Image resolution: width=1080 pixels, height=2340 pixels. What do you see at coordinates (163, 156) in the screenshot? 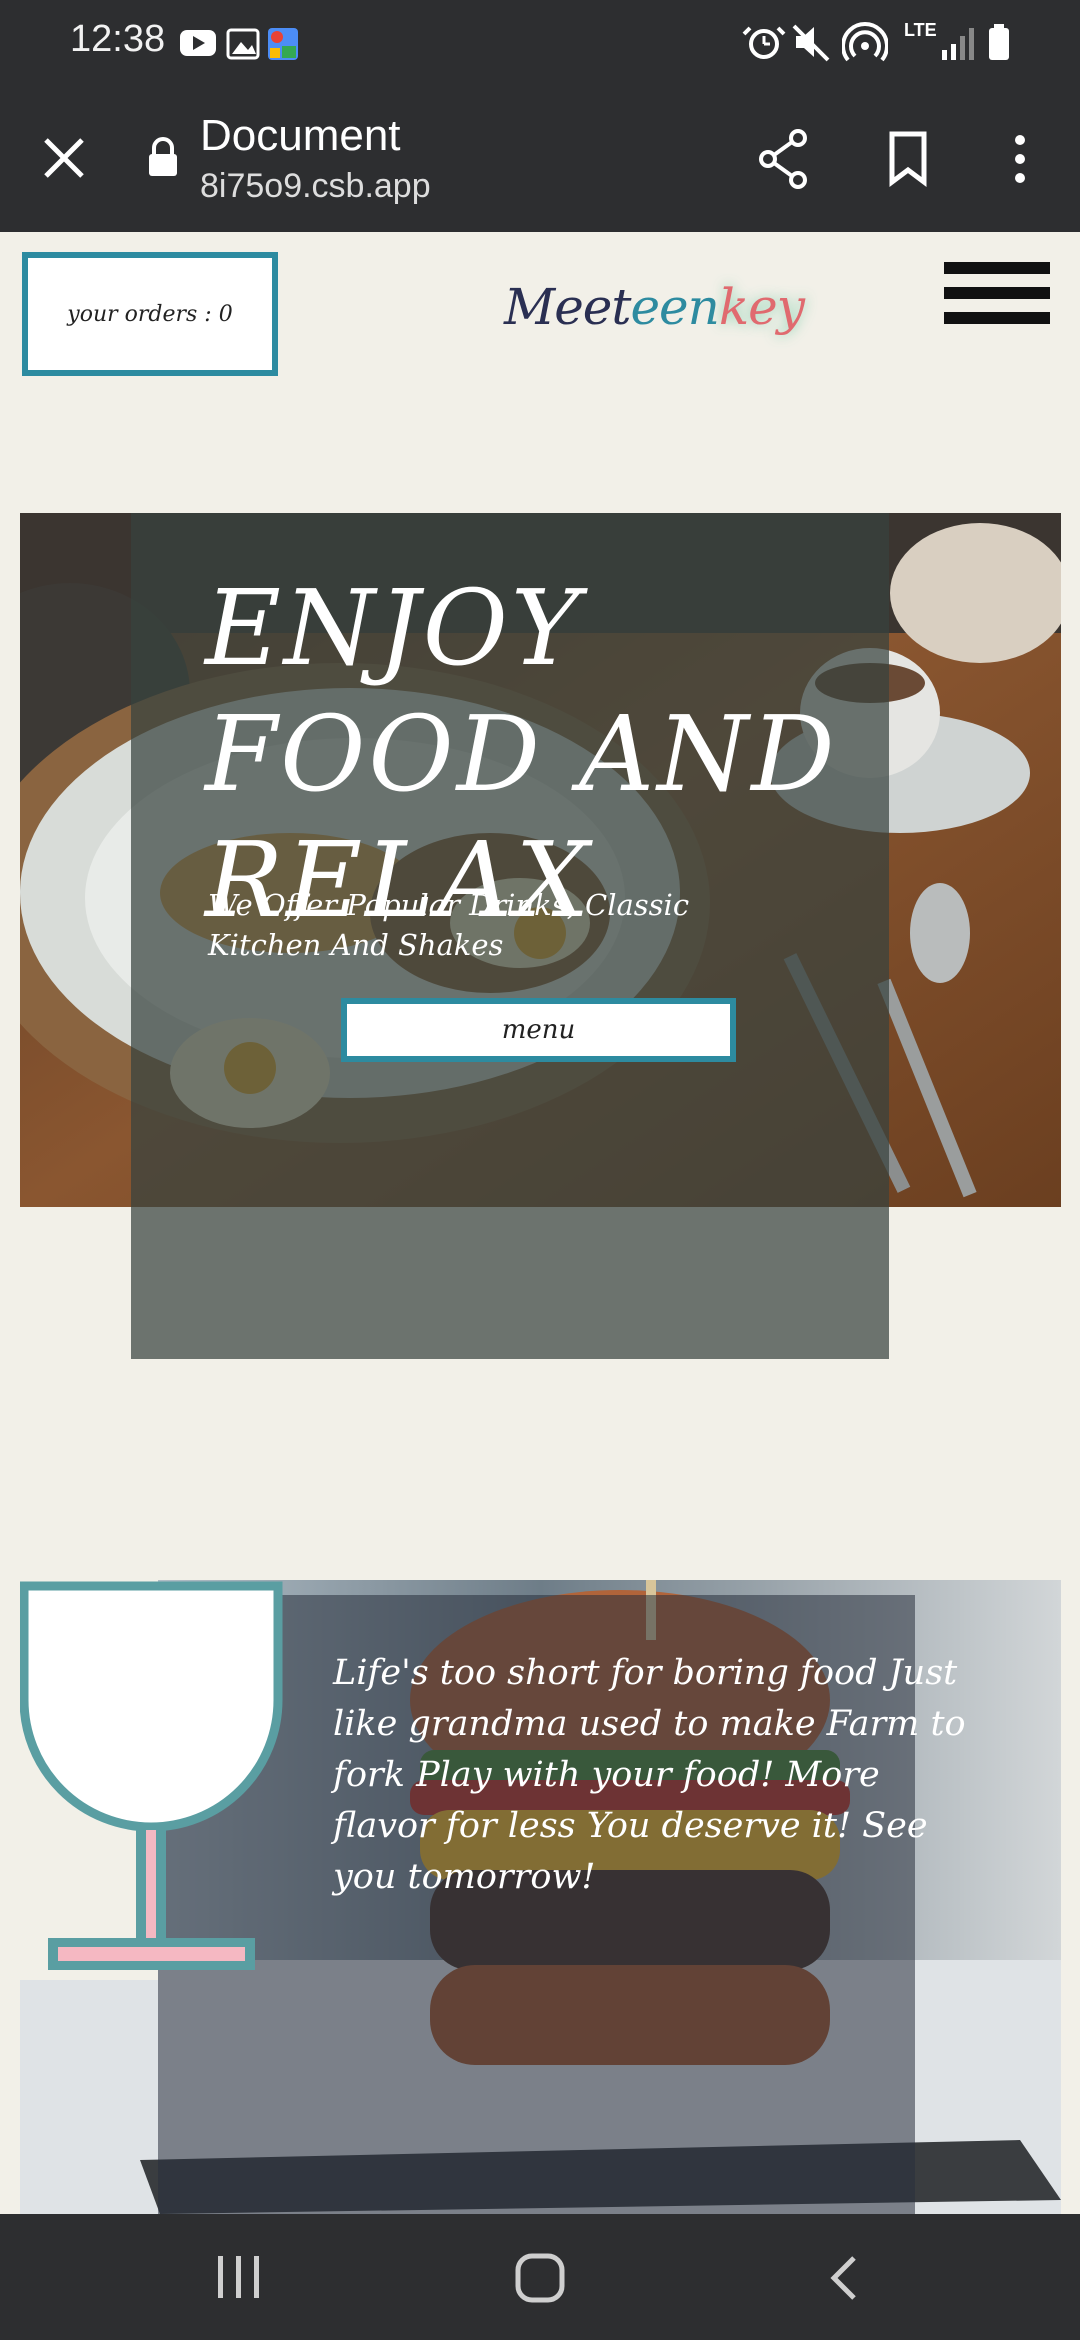
I see `lock-icon` at bounding box center [163, 156].